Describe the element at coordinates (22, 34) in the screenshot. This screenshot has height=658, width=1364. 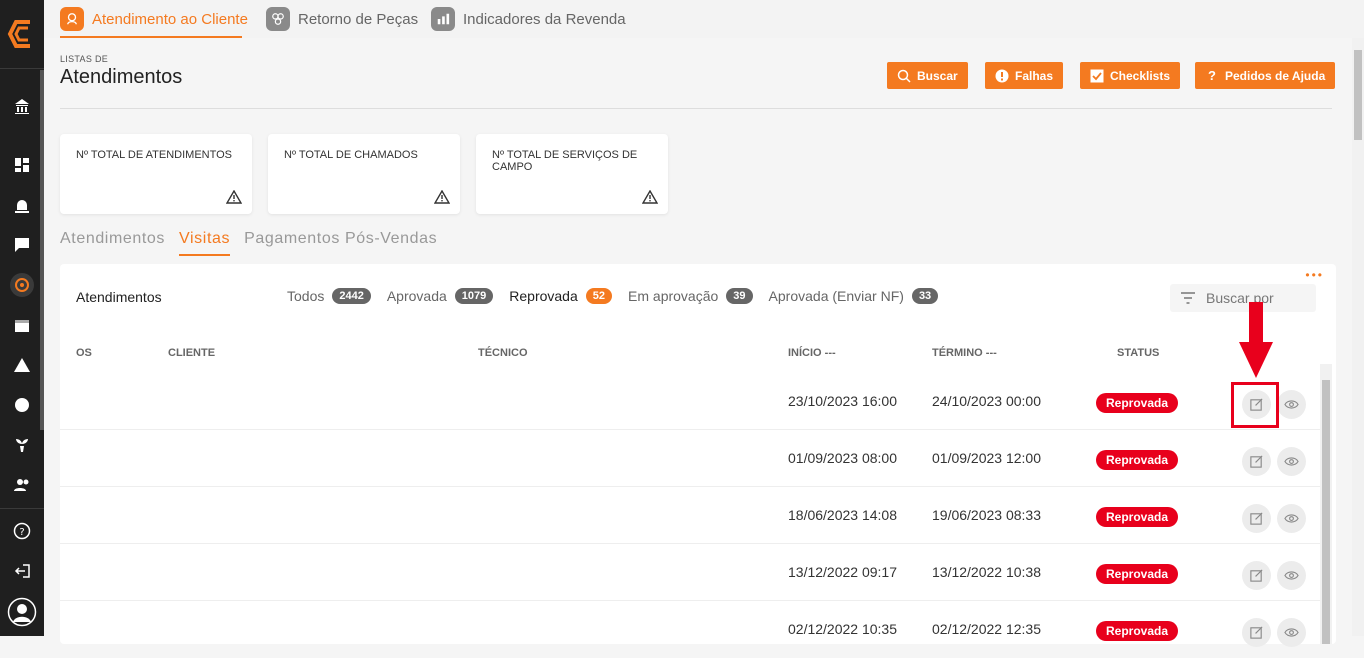
I see `brand-logo` at that location.